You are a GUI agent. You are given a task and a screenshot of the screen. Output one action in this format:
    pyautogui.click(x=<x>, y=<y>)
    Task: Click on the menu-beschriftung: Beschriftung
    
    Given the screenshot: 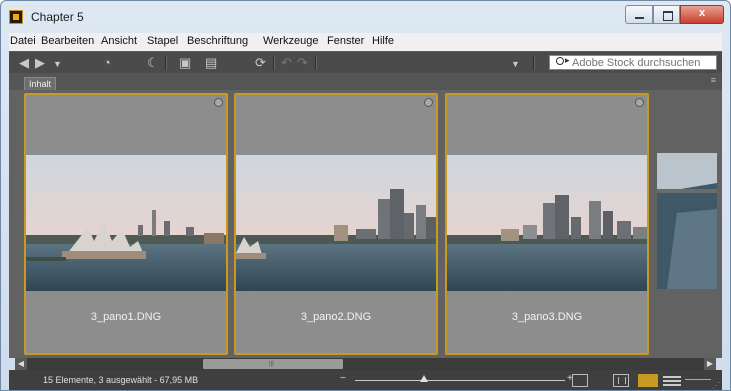 What is the action you would take?
    pyautogui.click(x=217, y=41)
    